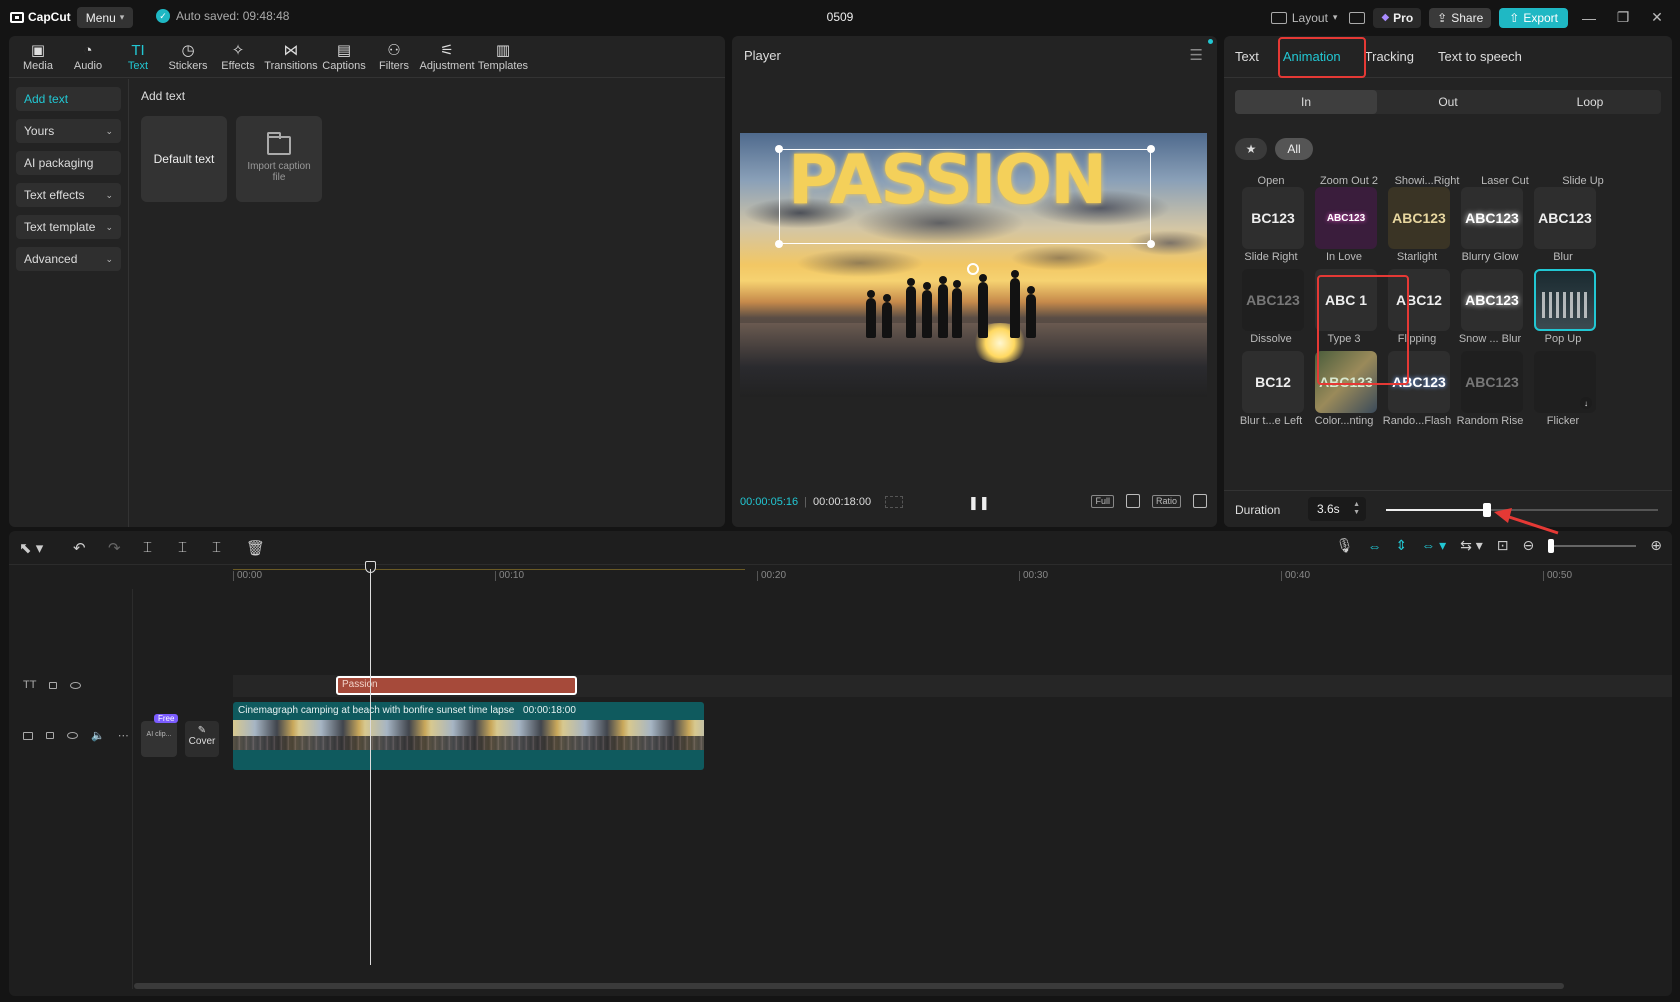  Describe the element at coordinates (1503, 545) in the screenshot. I see `fit-timeline-icon: ⊡` at that location.